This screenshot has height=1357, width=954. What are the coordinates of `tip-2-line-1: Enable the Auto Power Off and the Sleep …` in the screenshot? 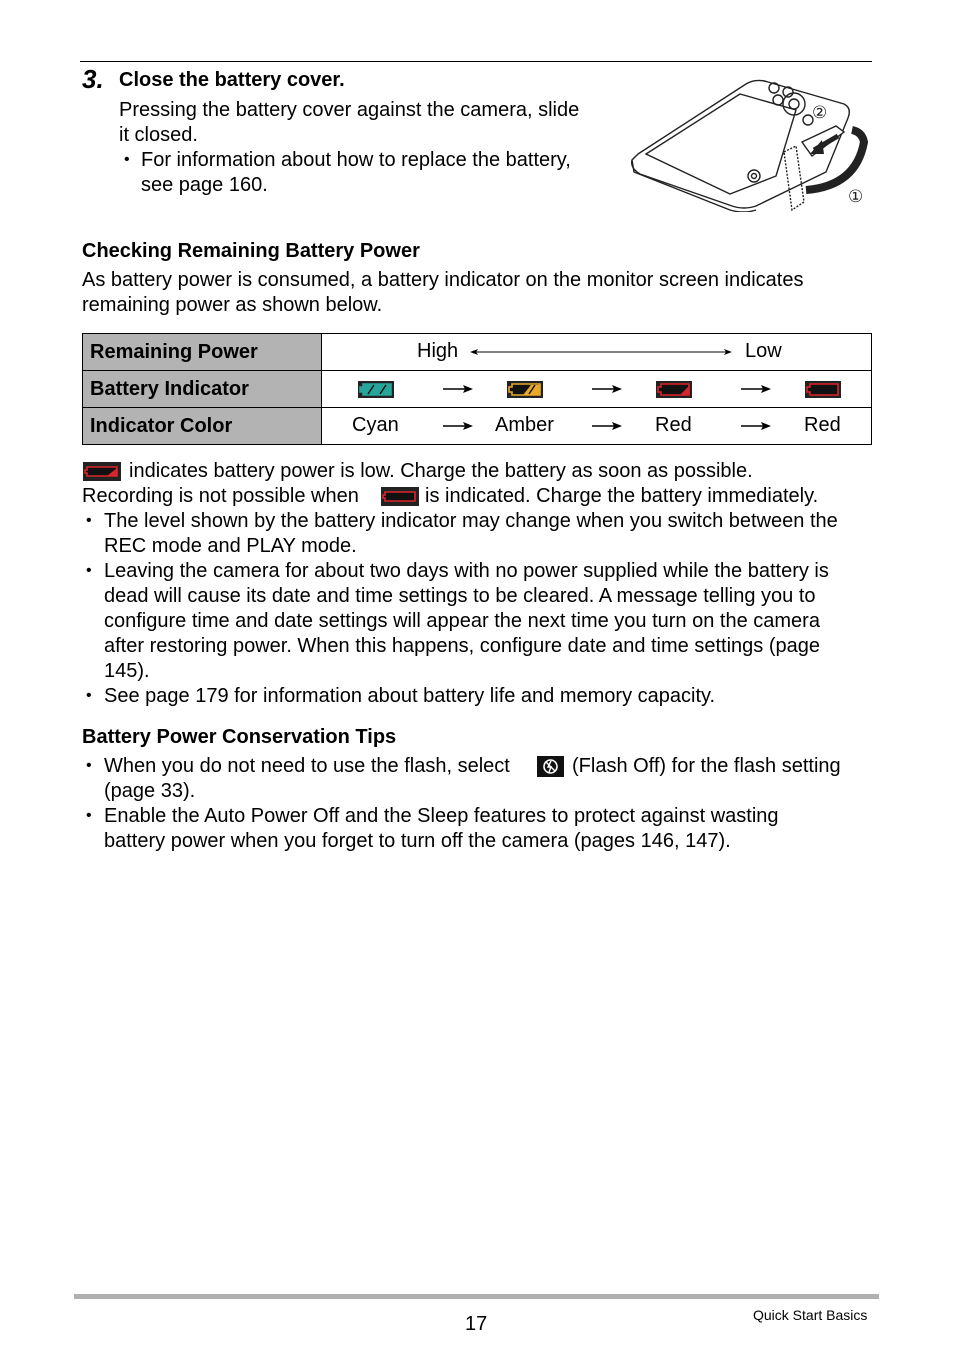 It's located at (441, 816).